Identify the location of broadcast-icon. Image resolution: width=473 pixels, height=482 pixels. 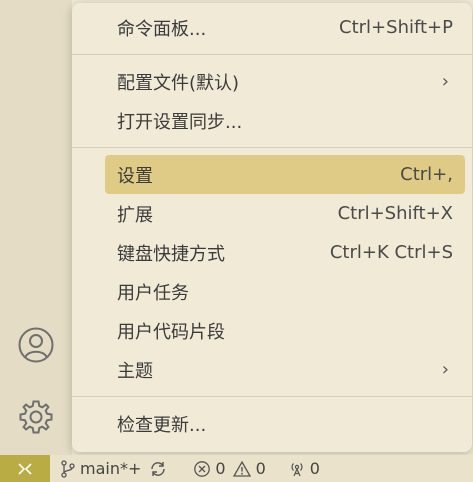
(297, 469).